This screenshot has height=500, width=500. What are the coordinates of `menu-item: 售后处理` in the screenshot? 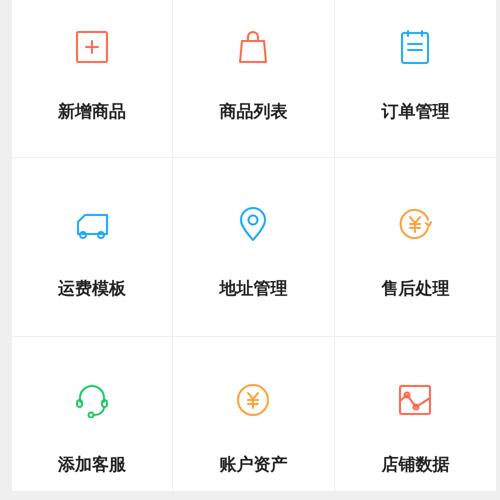 It's located at (415, 289).